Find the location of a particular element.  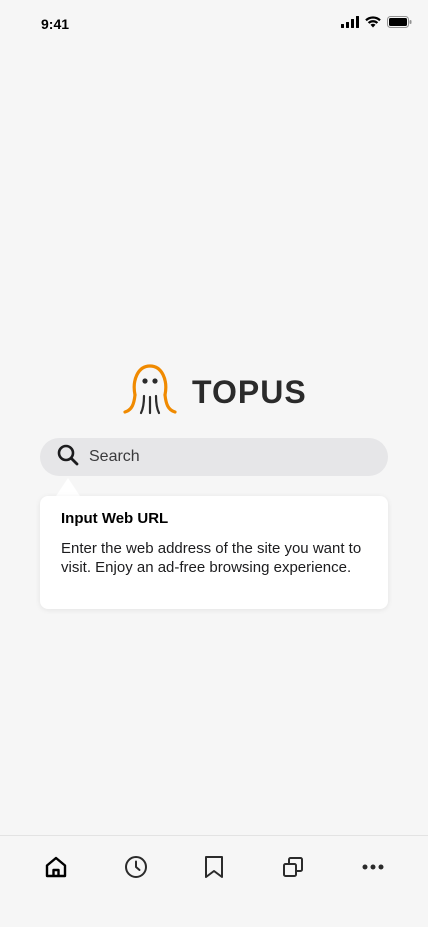

home-icon is located at coordinates (56, 869).